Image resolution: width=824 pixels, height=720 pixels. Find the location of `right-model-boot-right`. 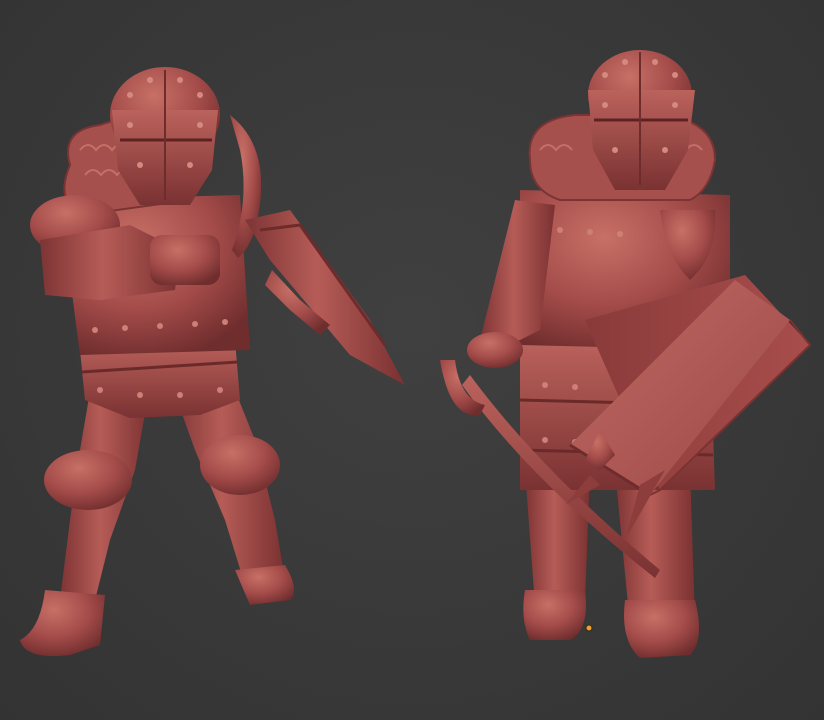

right-model-boot-right is located at coordinates (661, 629).